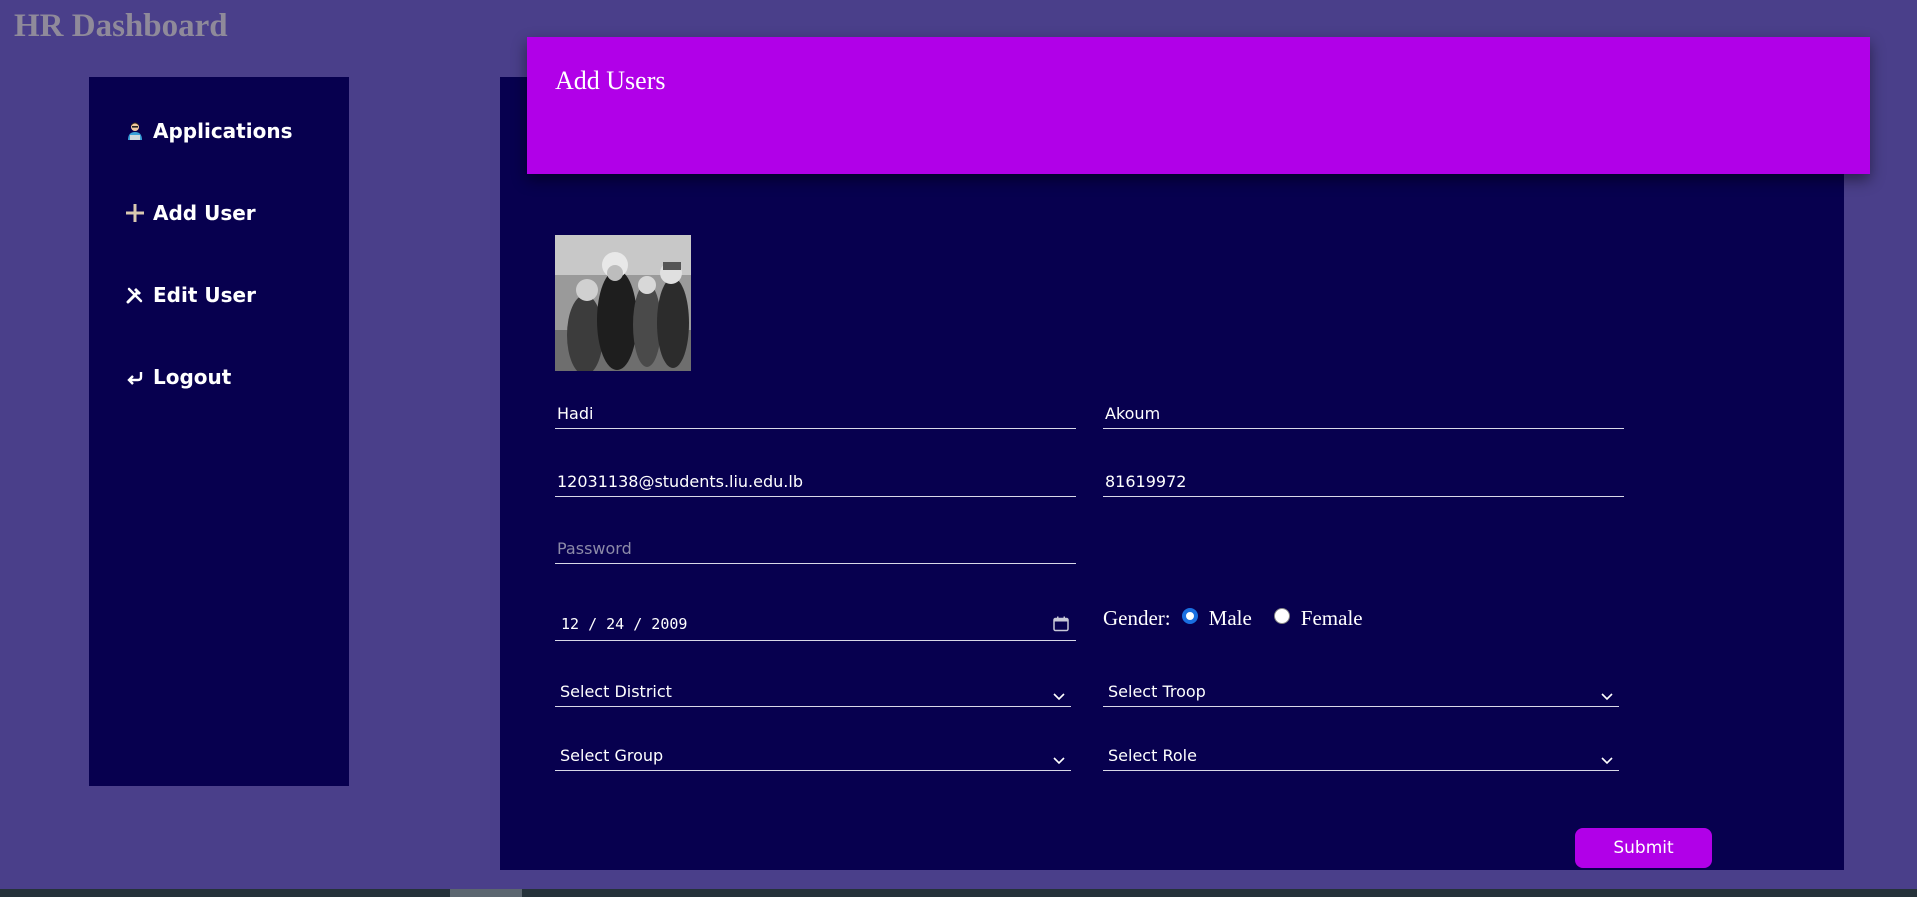 The width and height of the screenshot is (1917, 897). What do you see at coordinates (204, 213) in the screenshot?
I see `sidebar-item-label: Add User` at bounding box center [204, 213].